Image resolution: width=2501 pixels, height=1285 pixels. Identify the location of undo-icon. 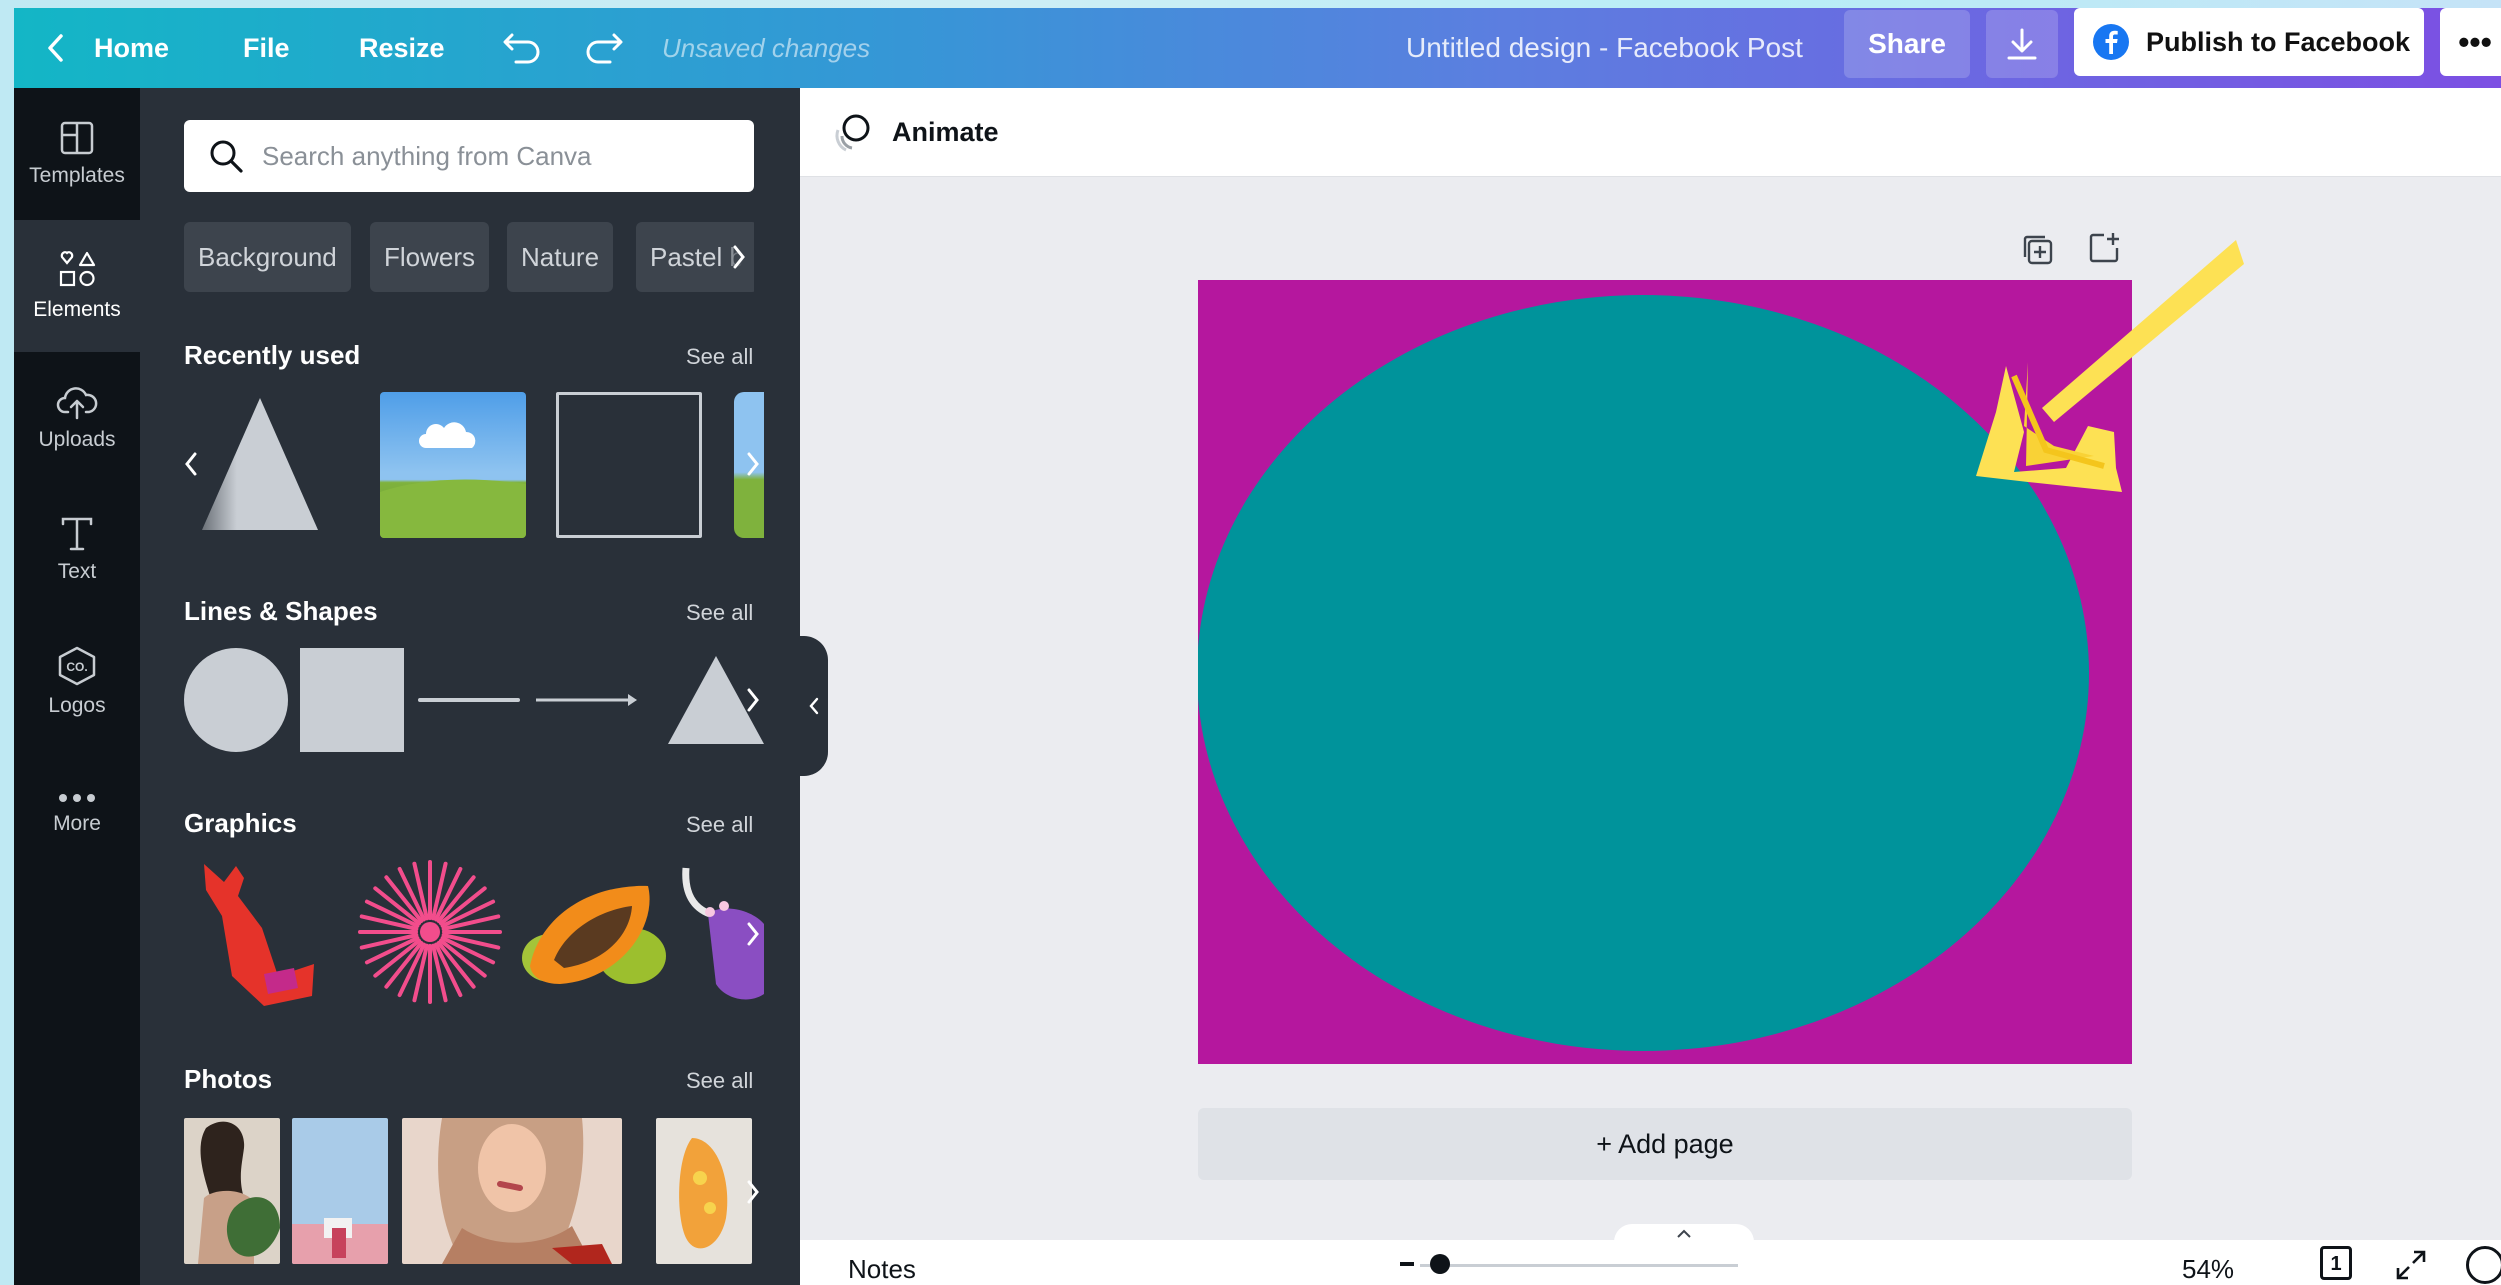
(522, 48).